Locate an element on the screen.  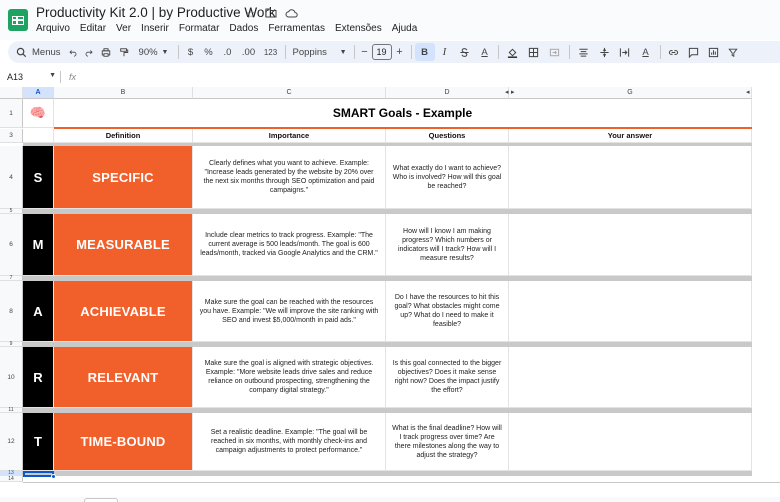
goal-label-achievable: ACHIEVABLE is located at coordinates (123, 311).